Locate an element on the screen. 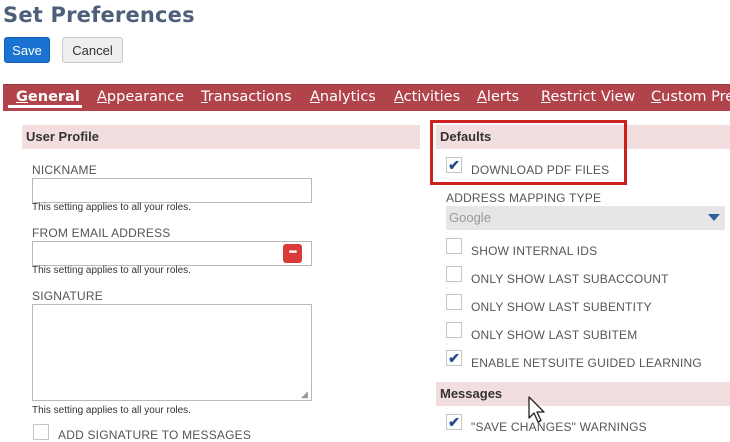 This screenshot has height=442, width=730. more-dots-icon: ••• is located at coordinates (292, 253).